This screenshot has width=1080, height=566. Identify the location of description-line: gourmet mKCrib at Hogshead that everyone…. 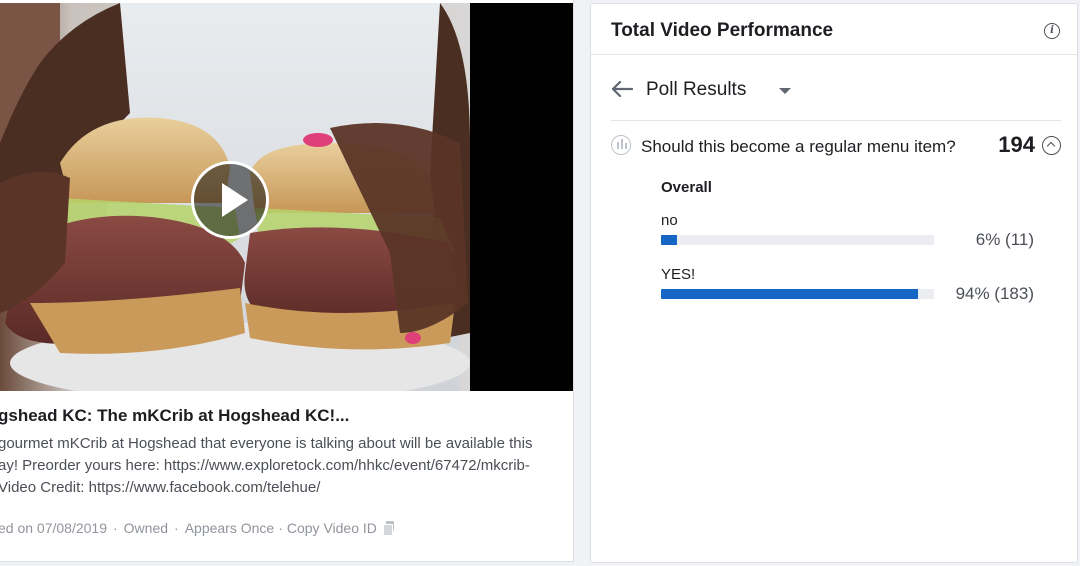
(266, 443).